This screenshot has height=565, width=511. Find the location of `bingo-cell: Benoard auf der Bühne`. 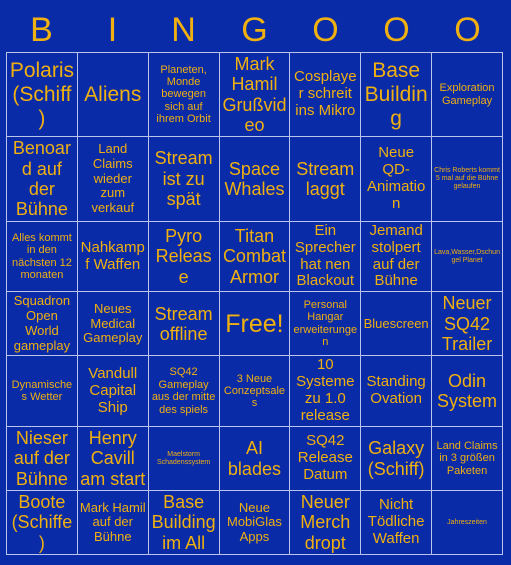

bingo-cell: Benoard auf der Bühne is located at coordinates (42, 179).